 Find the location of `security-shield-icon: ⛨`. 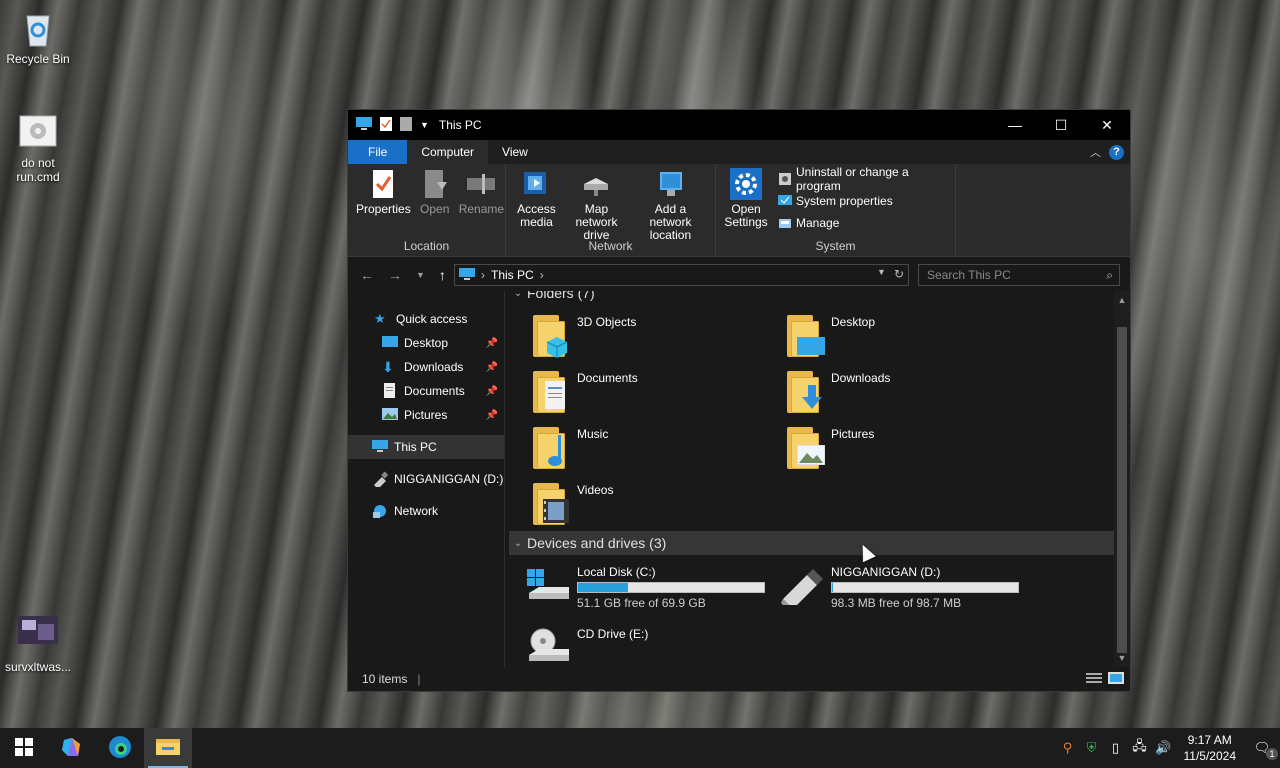

security-shield-icon: ⛨ is located at coordinates (1092, 748).